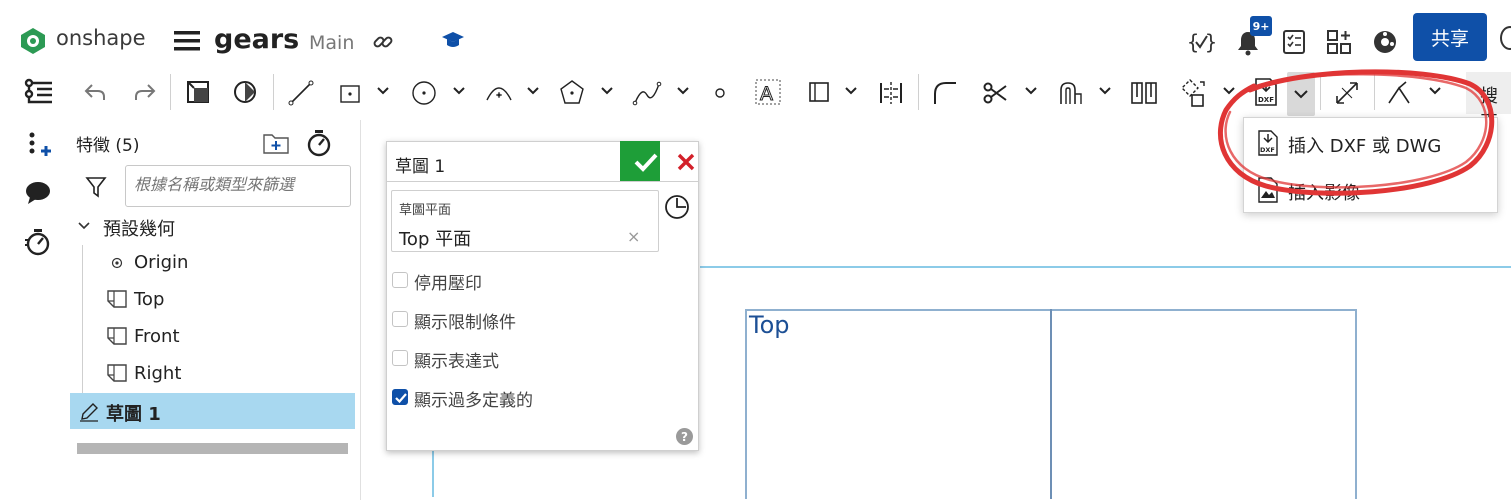  I want to click on document-name: gears, so click(256, 39).